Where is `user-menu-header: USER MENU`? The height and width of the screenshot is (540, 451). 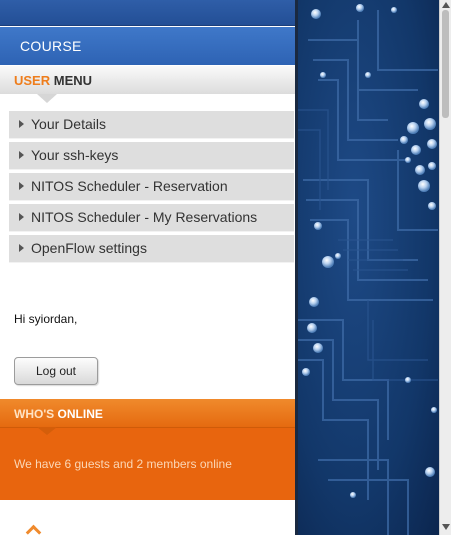
user-menu-header: USER MENU is located at coordinates (147, 80).